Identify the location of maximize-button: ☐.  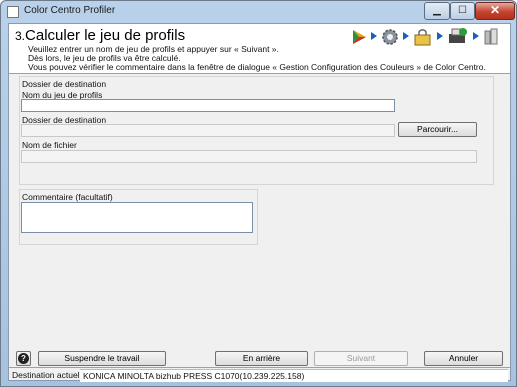
(462, 11).